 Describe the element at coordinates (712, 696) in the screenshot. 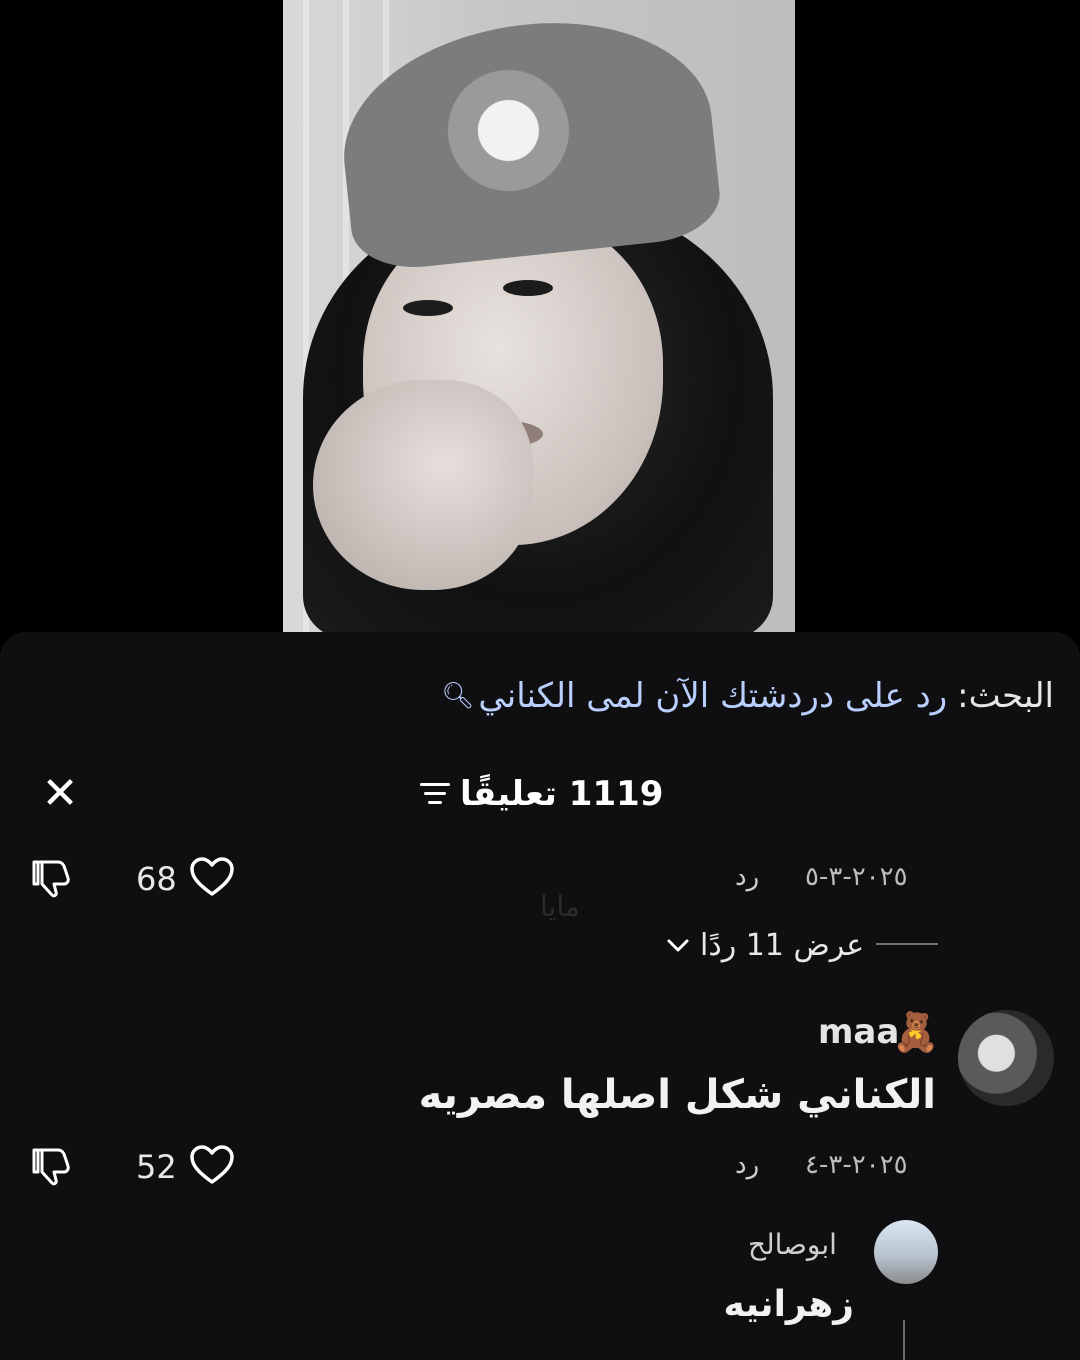

I see `search-query: رد على دردشتك الآن لمى الكناني` at that location.